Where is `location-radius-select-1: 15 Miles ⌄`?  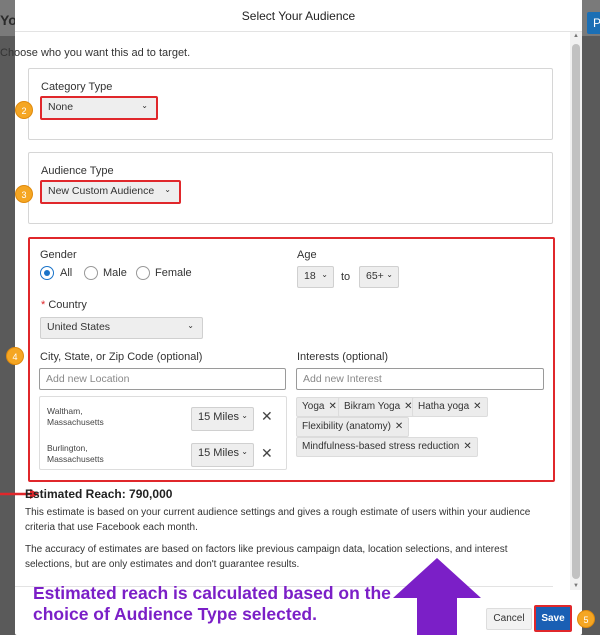 location-radius-select-1: 15 Miles ⌄ is located at coordinates (222, 455).